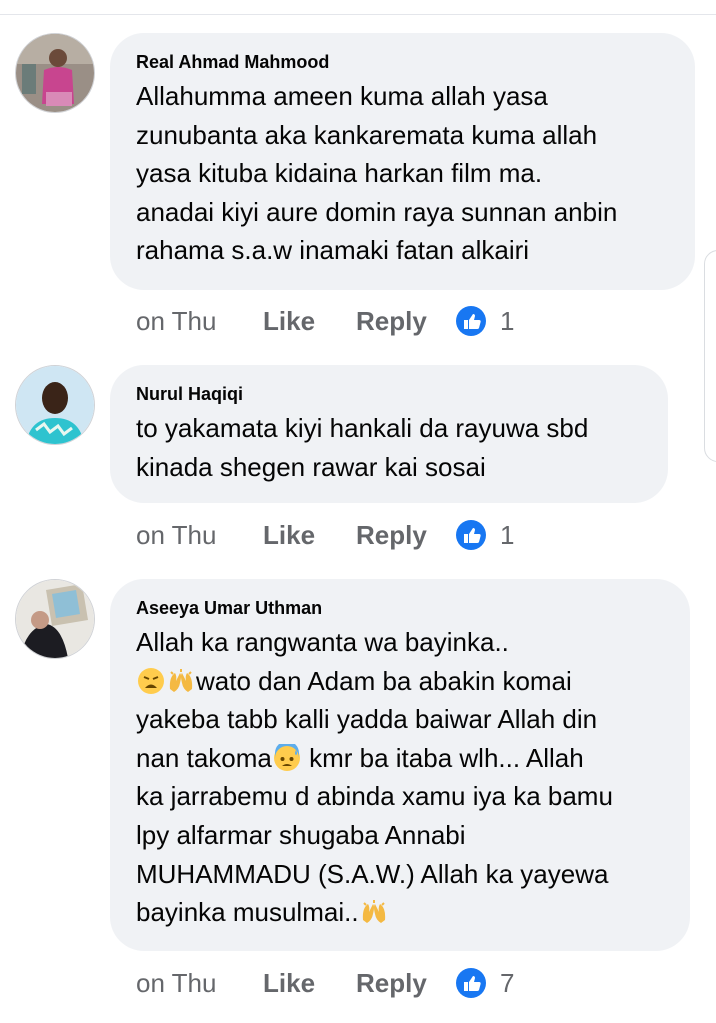  What do you see at coordinates (287, 756) in the screenshot?
I see `anxious-sweat-face-emoji` at bounding box center [287, 756].